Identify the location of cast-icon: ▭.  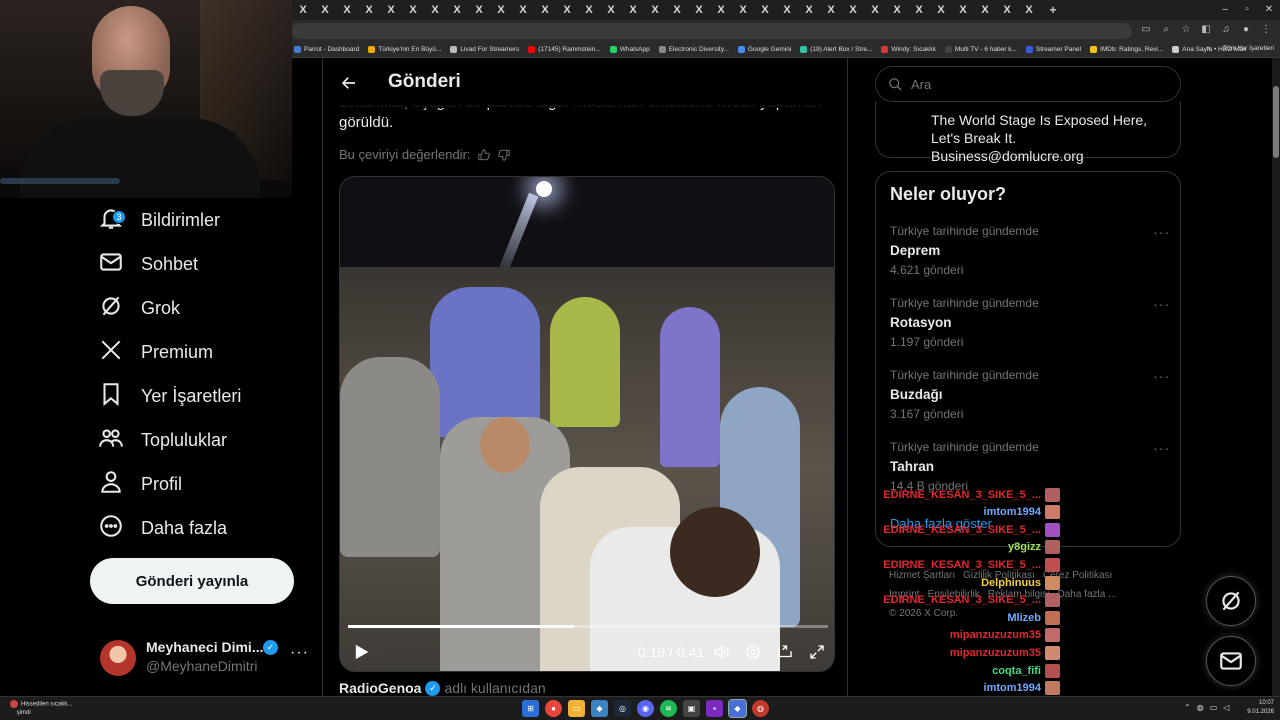
(1146, 30).